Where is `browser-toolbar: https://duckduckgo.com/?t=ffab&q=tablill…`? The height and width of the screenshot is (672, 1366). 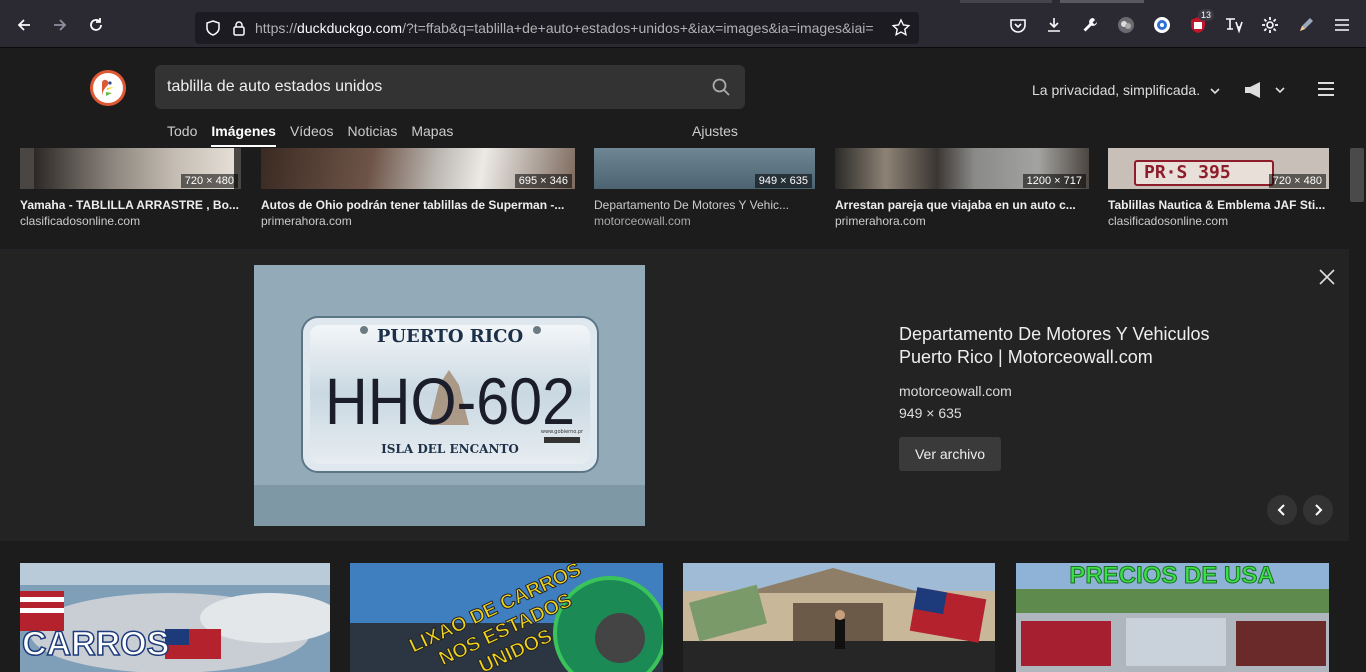 browser-toolbar: https://duckduckgo.com/?t=ffab&q=tablill… is located at coordinates (683, 24).